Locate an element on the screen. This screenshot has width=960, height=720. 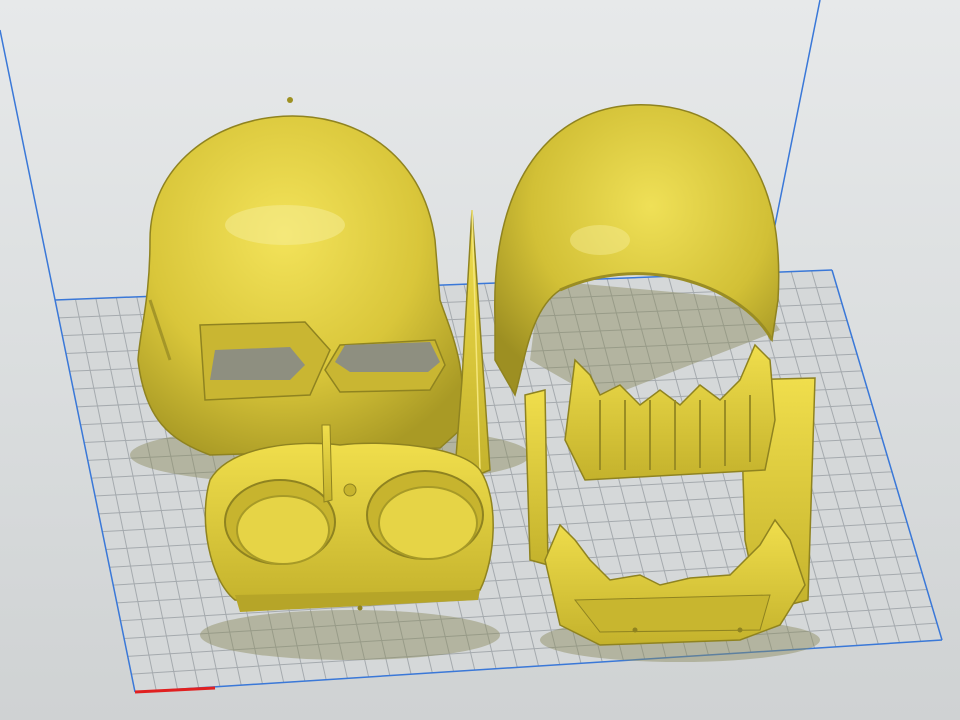
right-eye-cutout is located at coordinates (387, 357).